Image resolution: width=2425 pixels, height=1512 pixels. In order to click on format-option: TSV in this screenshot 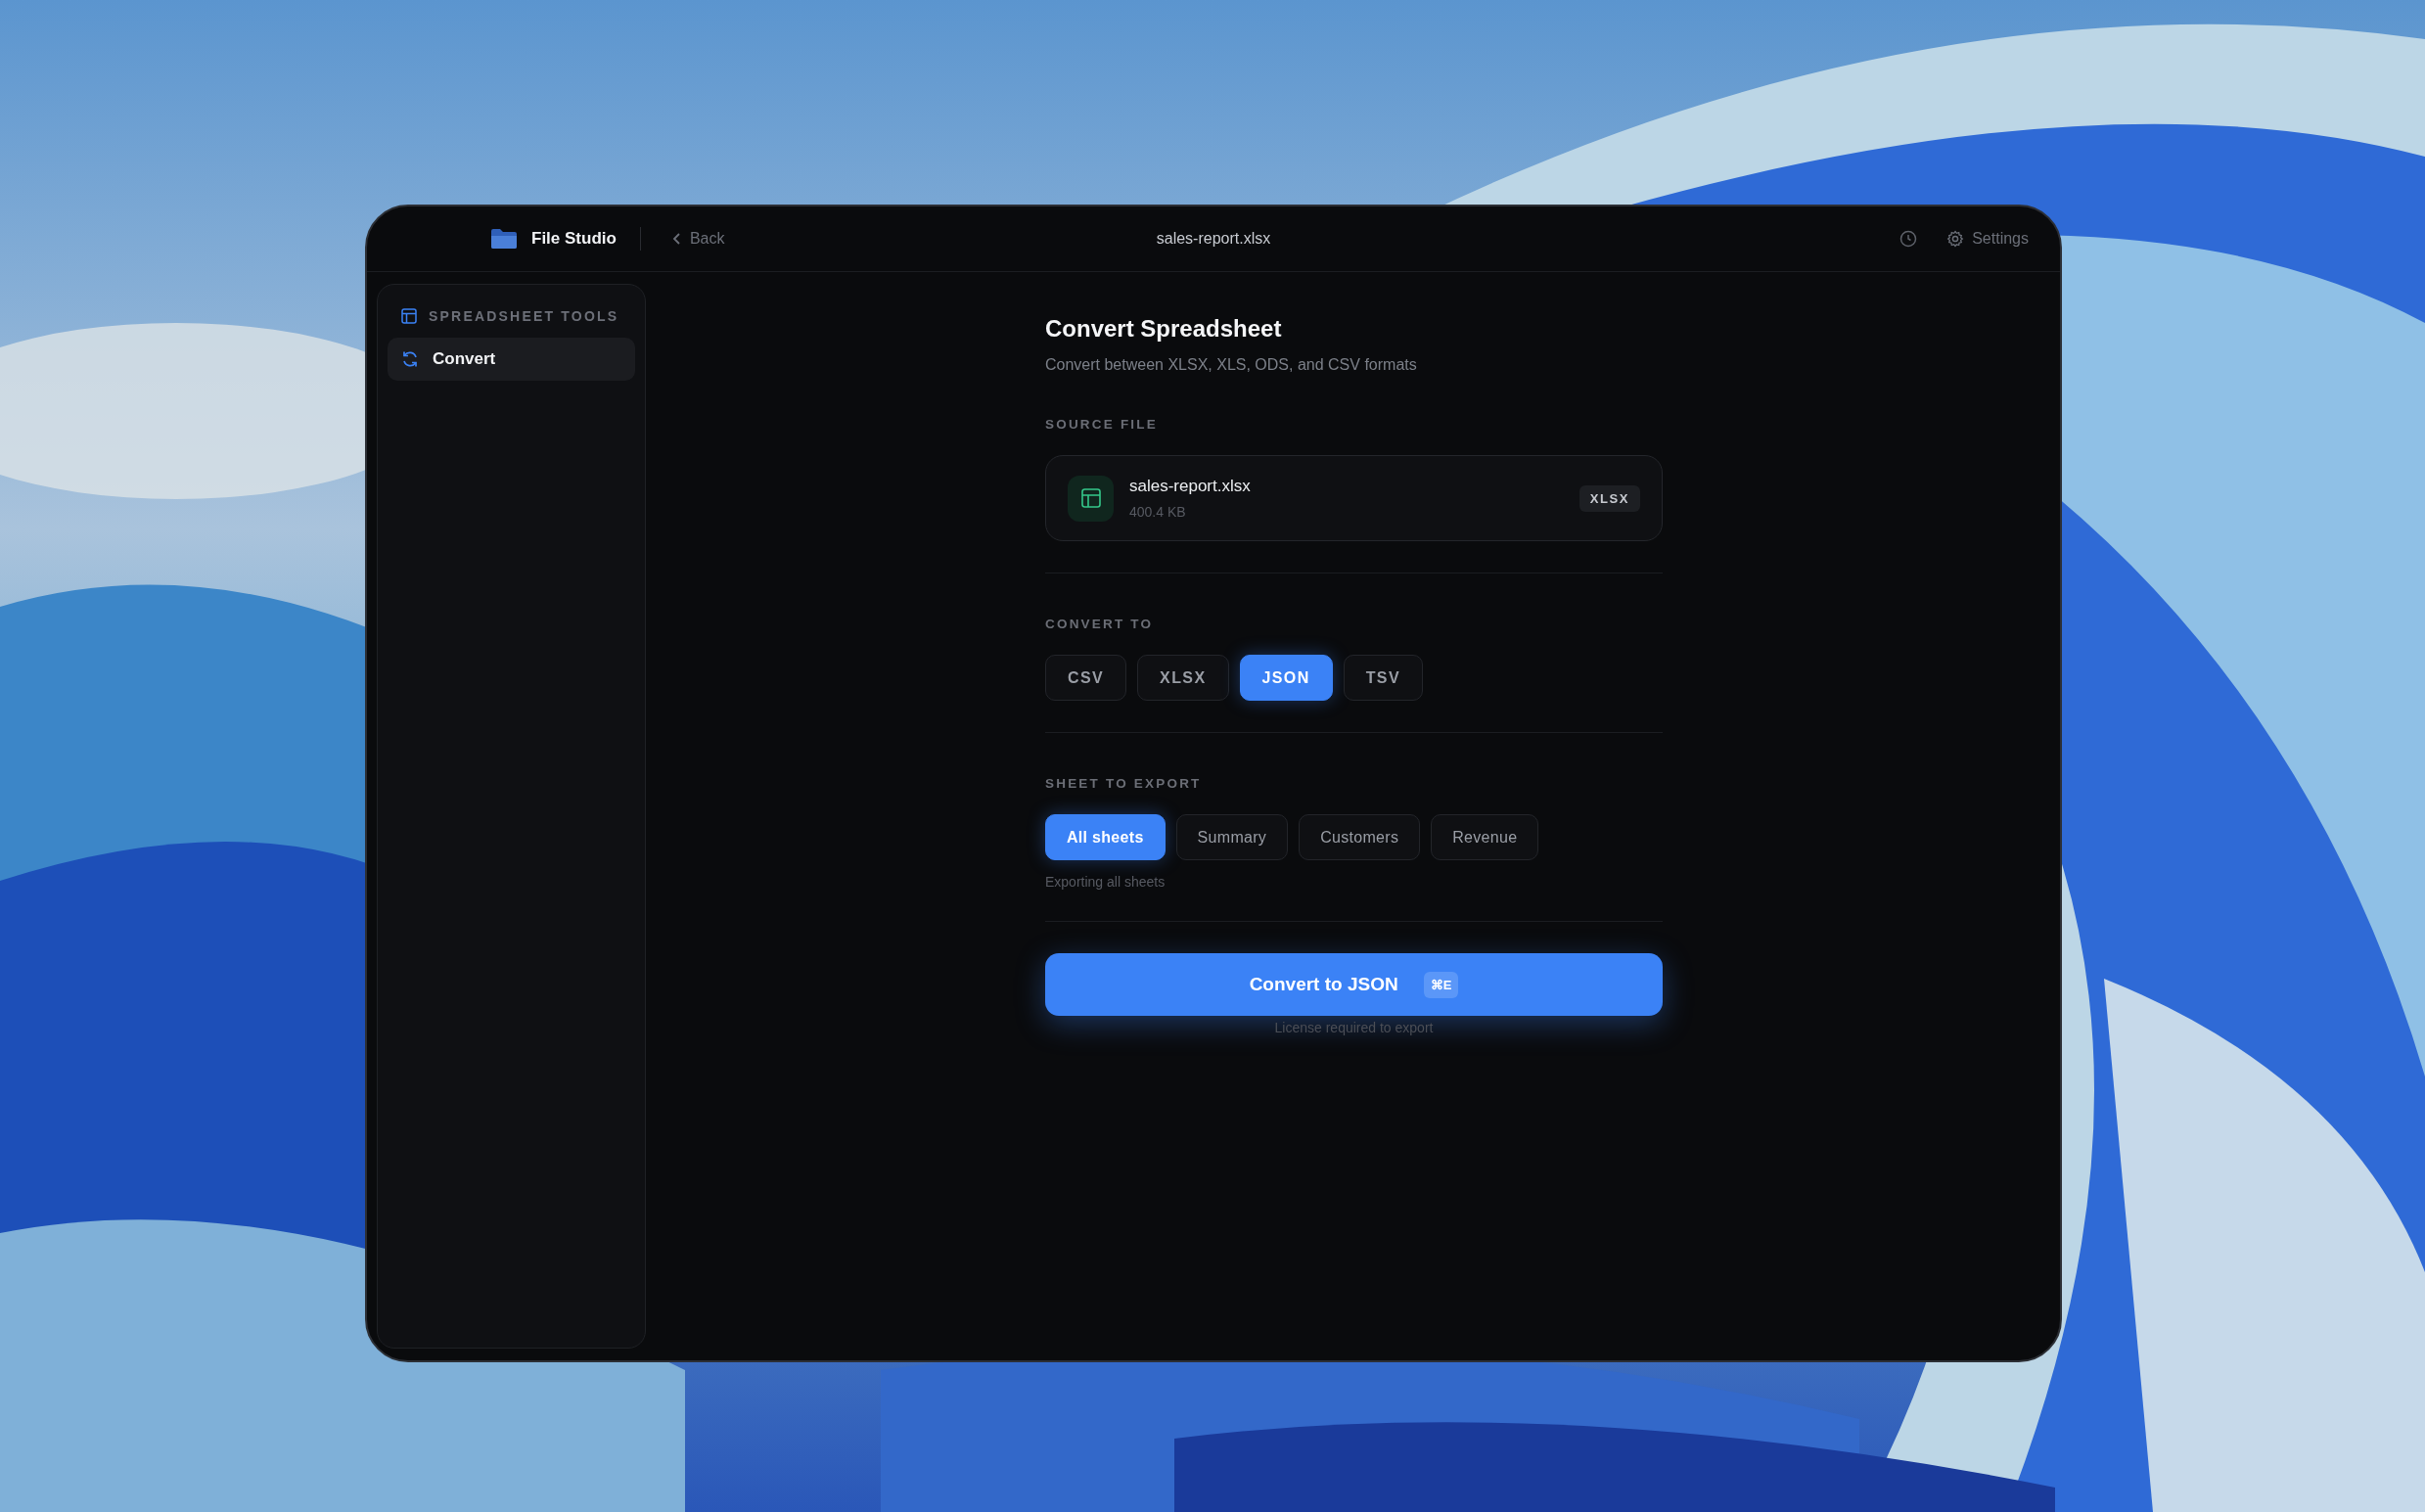, I will do `click(1383, 678)`.